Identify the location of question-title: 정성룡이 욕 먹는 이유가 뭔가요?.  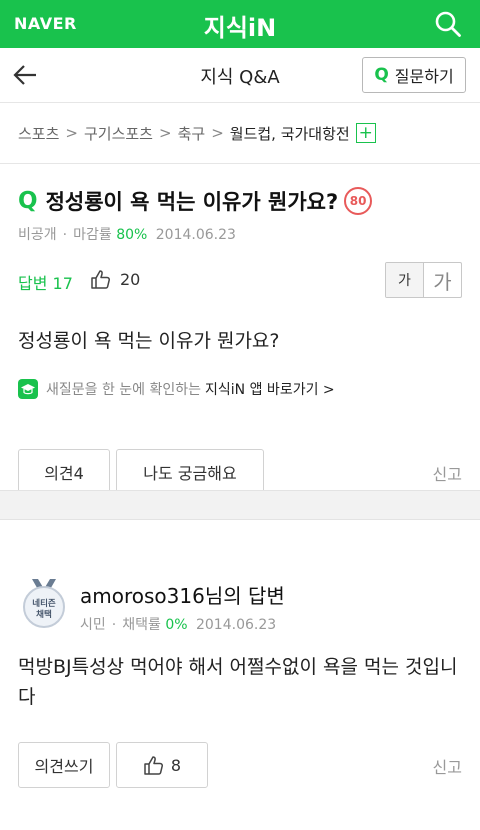
(192, 202).